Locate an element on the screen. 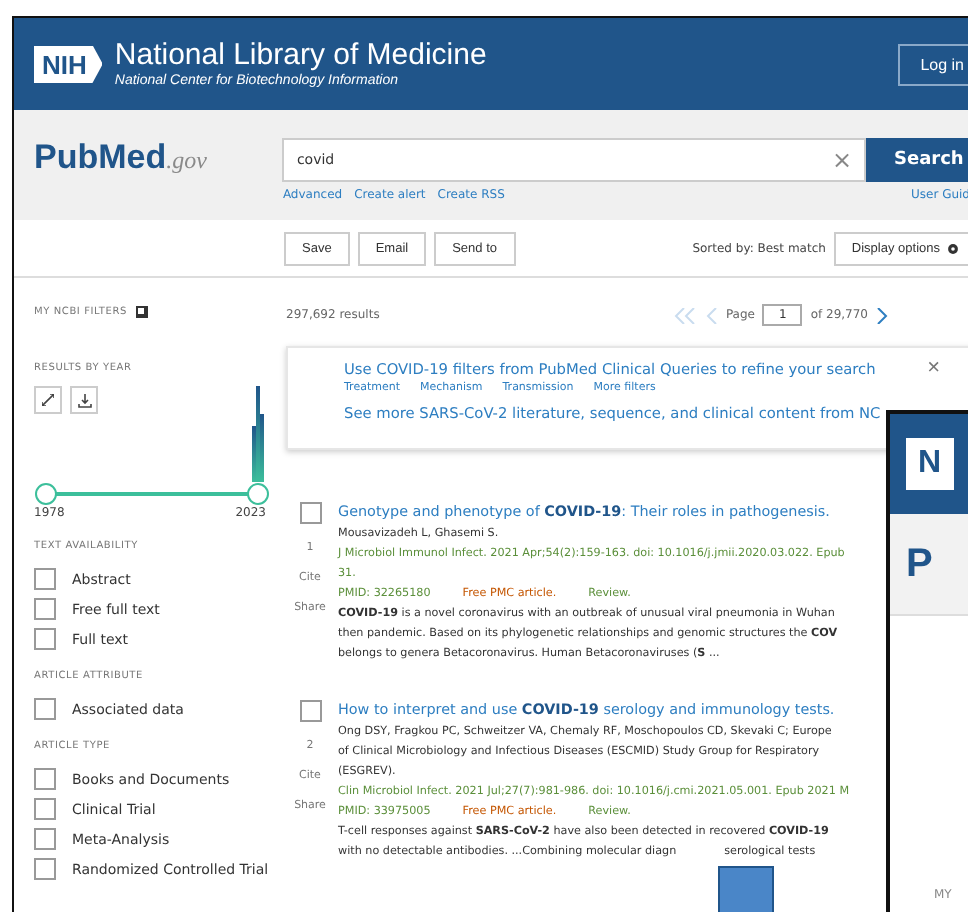 The width and height of the screenshot is (968, 912). site-title: National Library of Medicine is located at coordinates (301, 56).